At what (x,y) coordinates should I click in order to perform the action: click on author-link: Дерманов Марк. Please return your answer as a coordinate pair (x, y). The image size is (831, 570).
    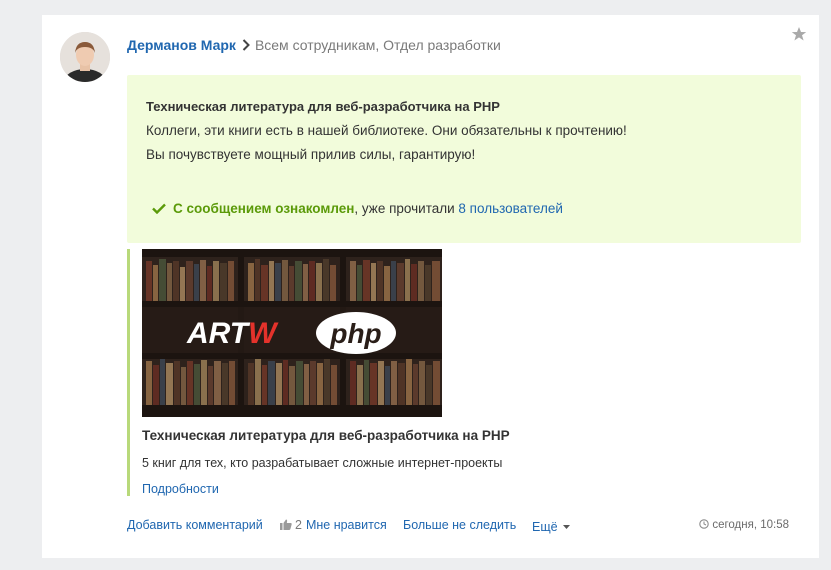
    Looking at the image, I should click on (181, 45).